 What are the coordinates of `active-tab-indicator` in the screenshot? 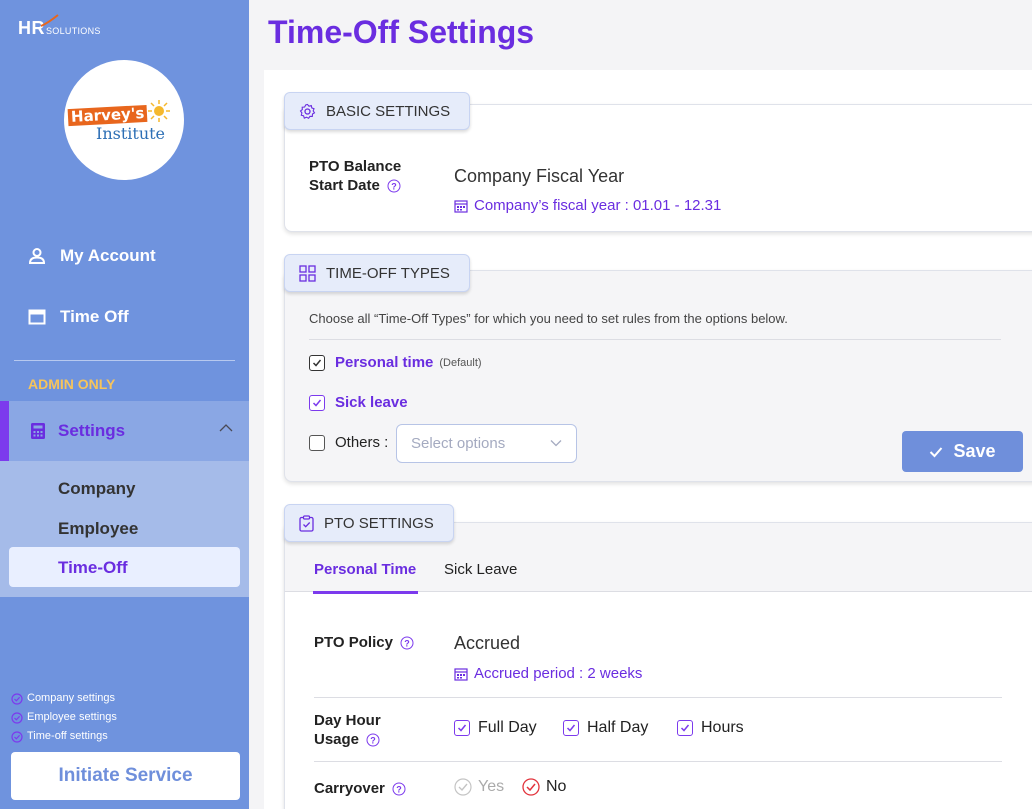 It's located at (365, 592).